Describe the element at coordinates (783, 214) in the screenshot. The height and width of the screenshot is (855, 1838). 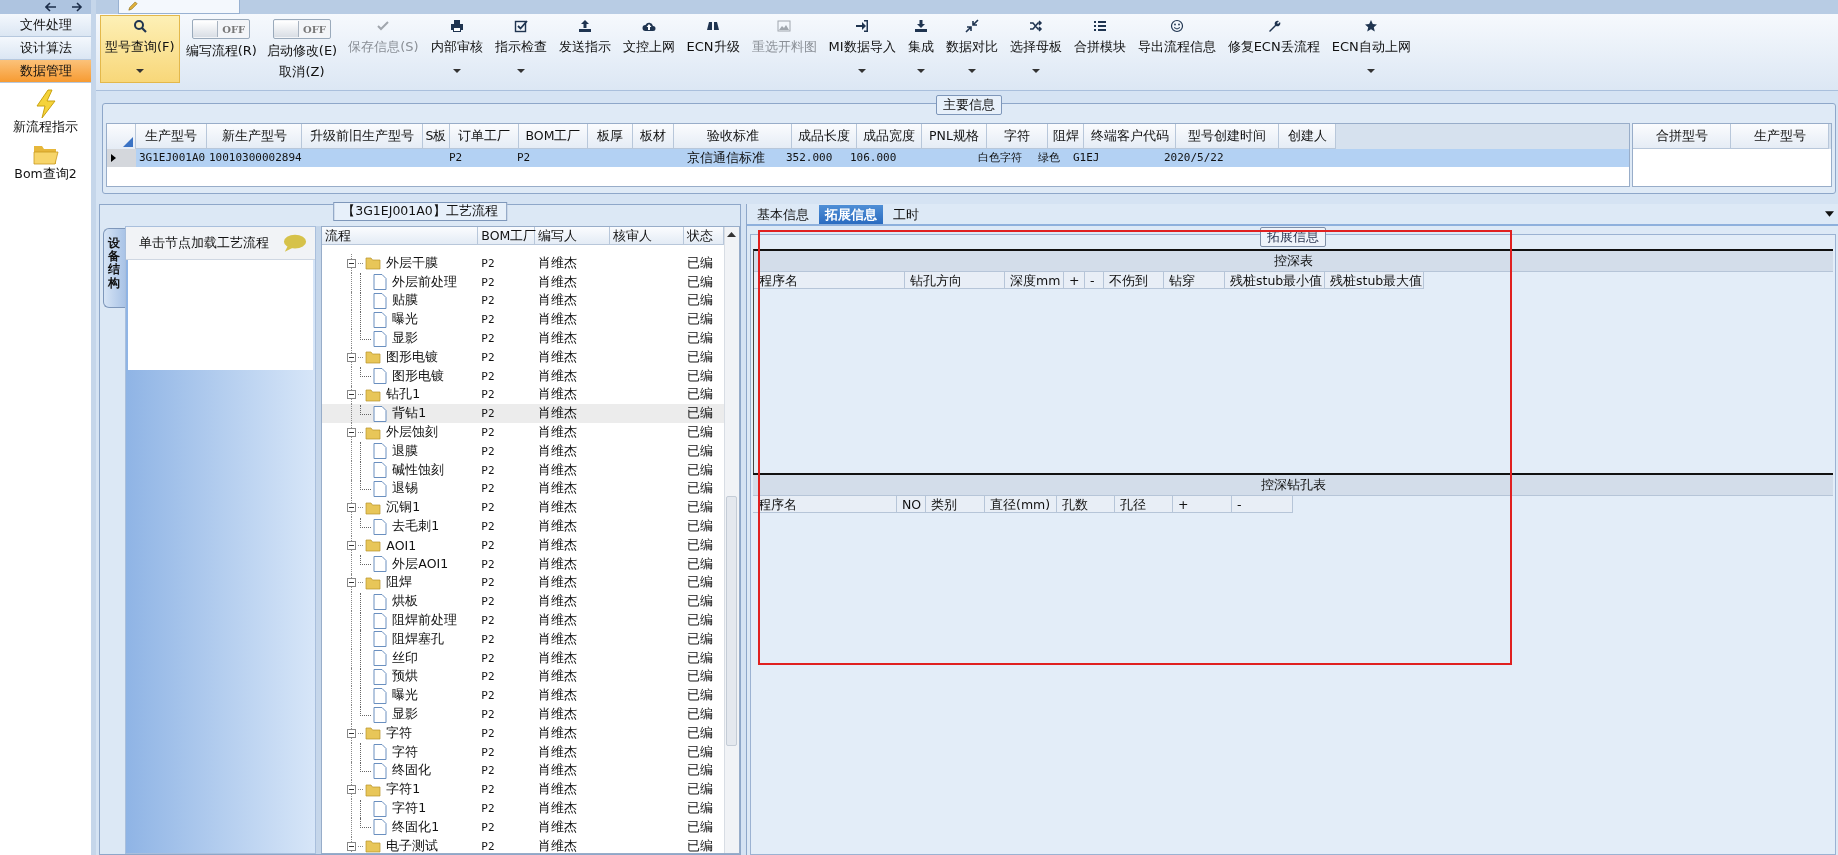
I see `tab: 基本信息` at that location.